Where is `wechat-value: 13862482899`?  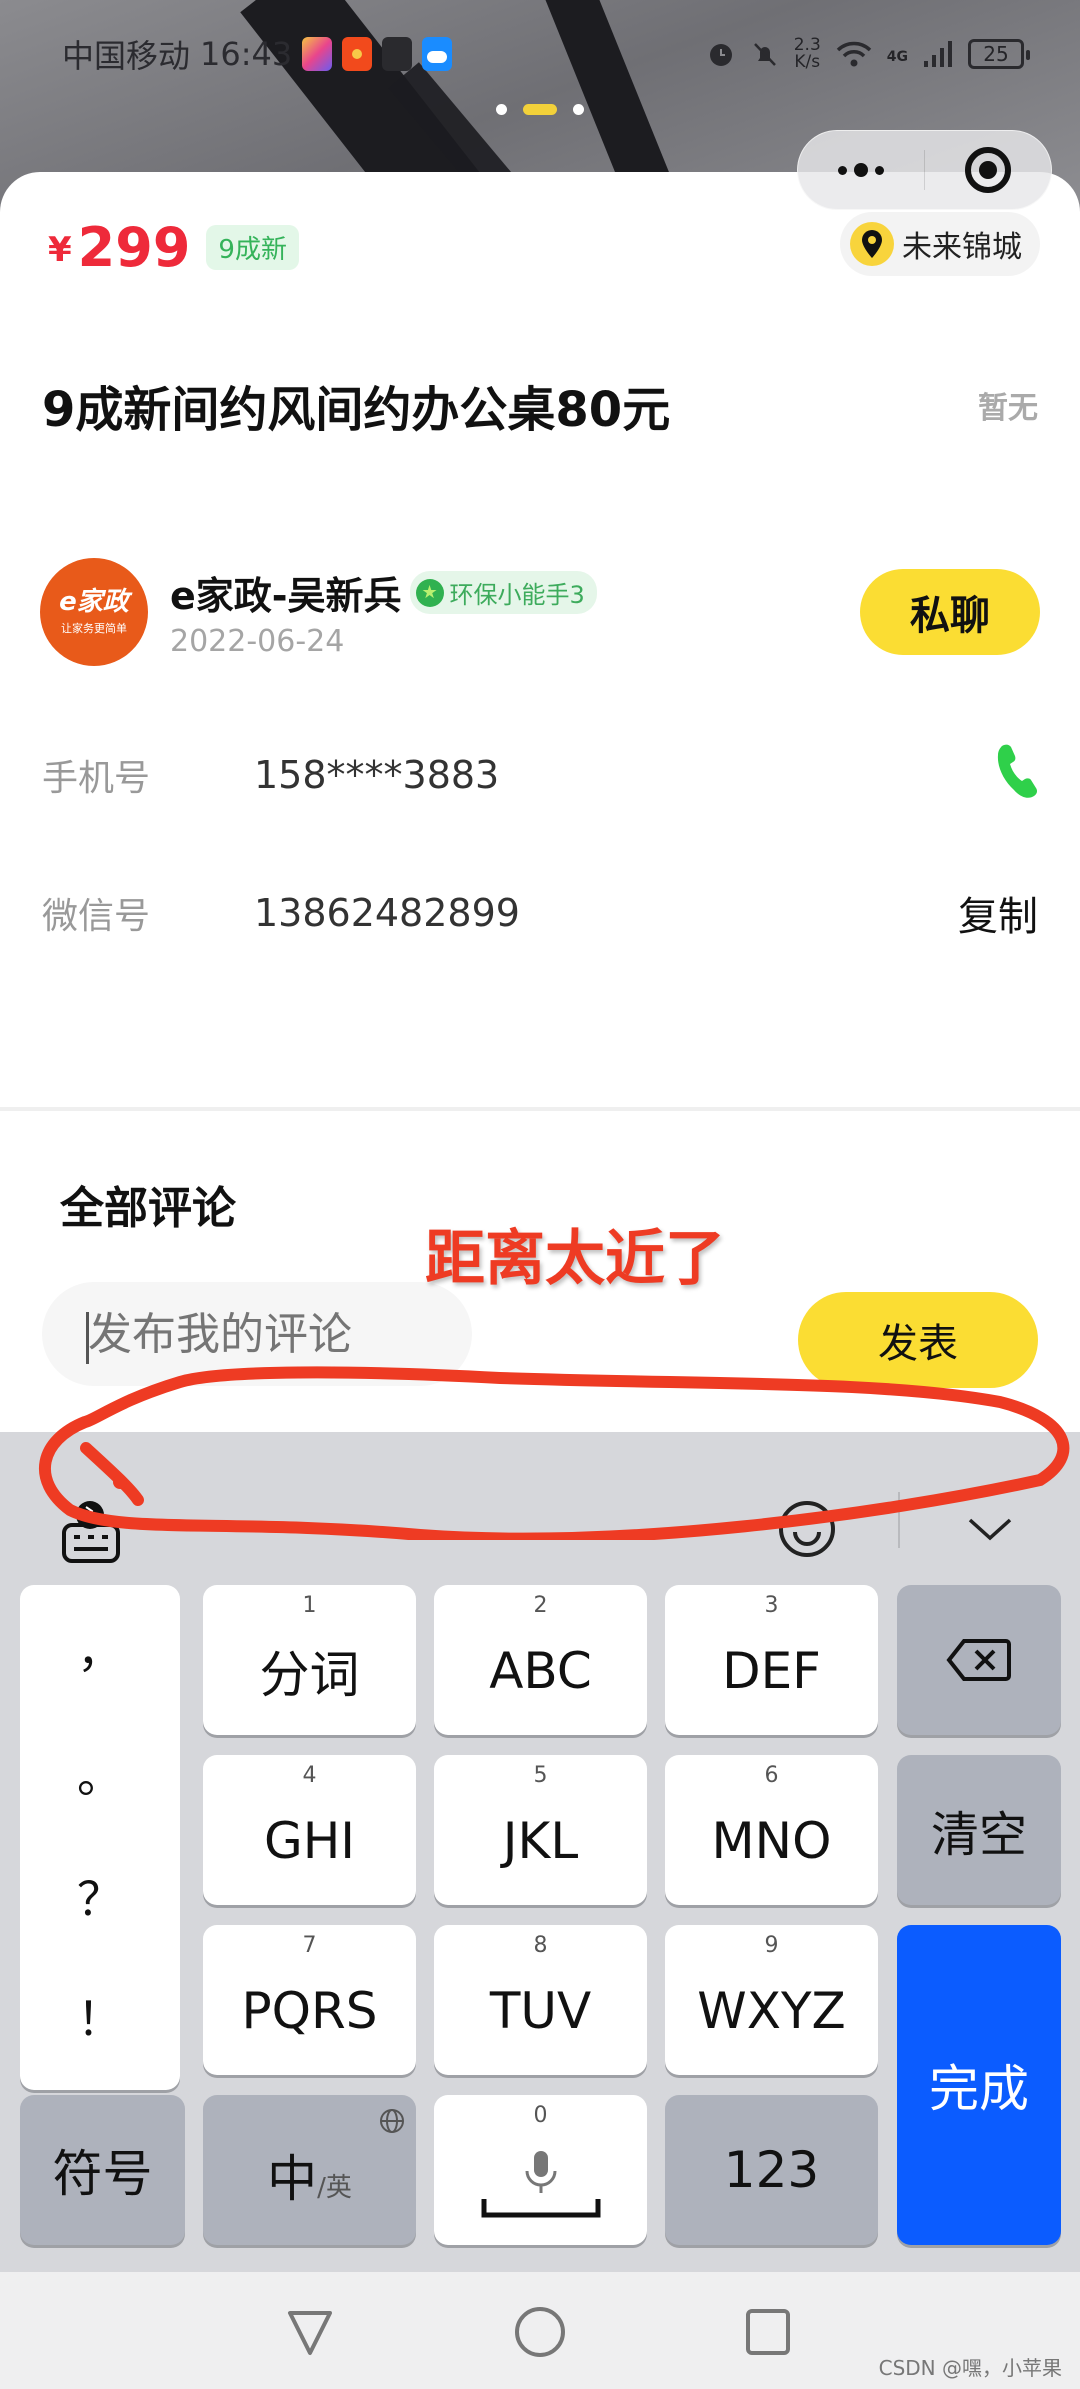 wechat-value: 13862482899 is located at coordinates (387, 913).